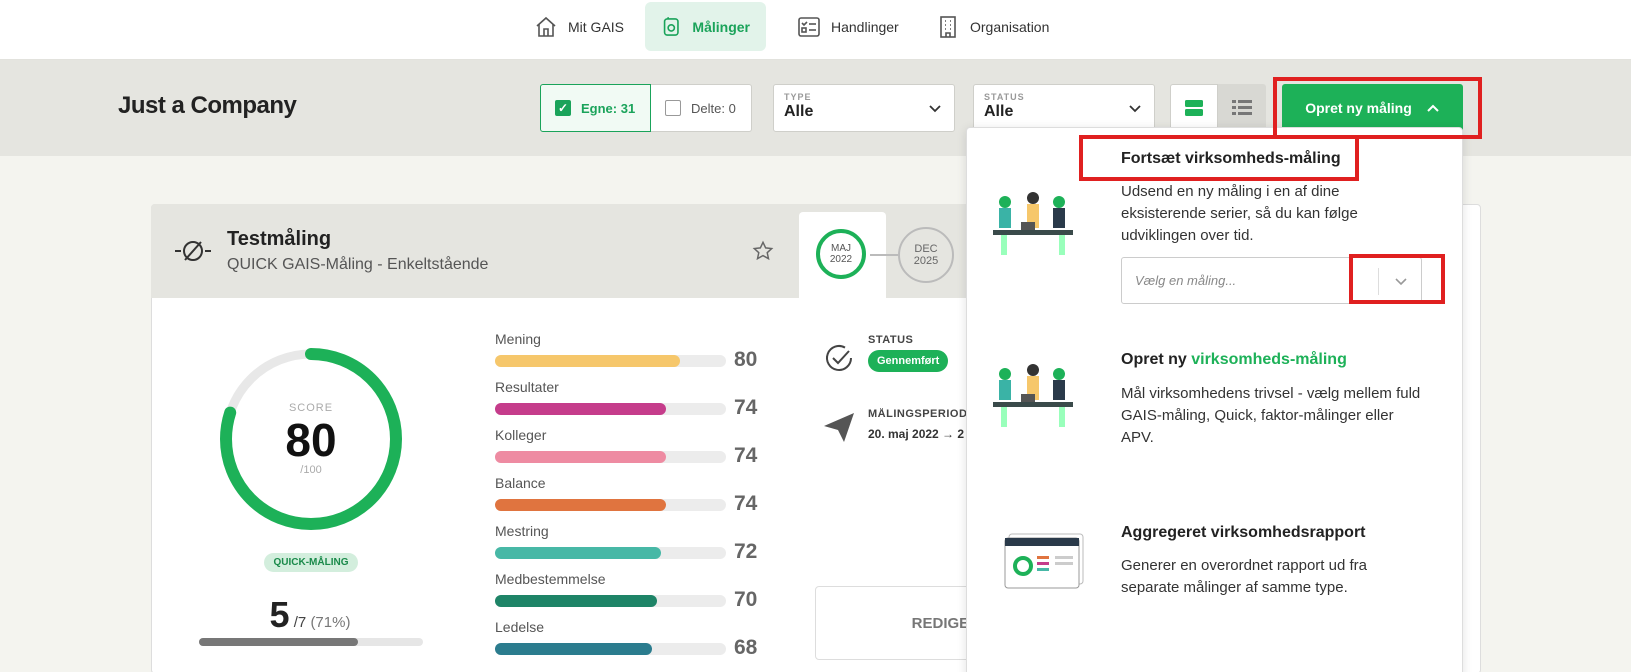 The width and height of the screenshot is (1631, 672). What do you see at coordinates (207, 105) in the screenshot?
I see `company-name: Just a Company` at bounding box center [207, 105].